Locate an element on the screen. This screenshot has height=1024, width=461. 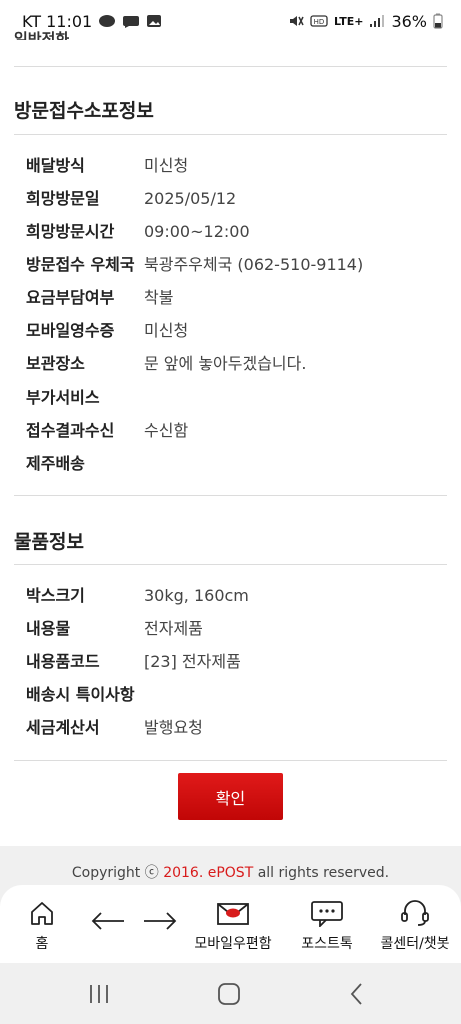
info-row-additional-service: 부가서비스 is located at coordinates (85, 398).